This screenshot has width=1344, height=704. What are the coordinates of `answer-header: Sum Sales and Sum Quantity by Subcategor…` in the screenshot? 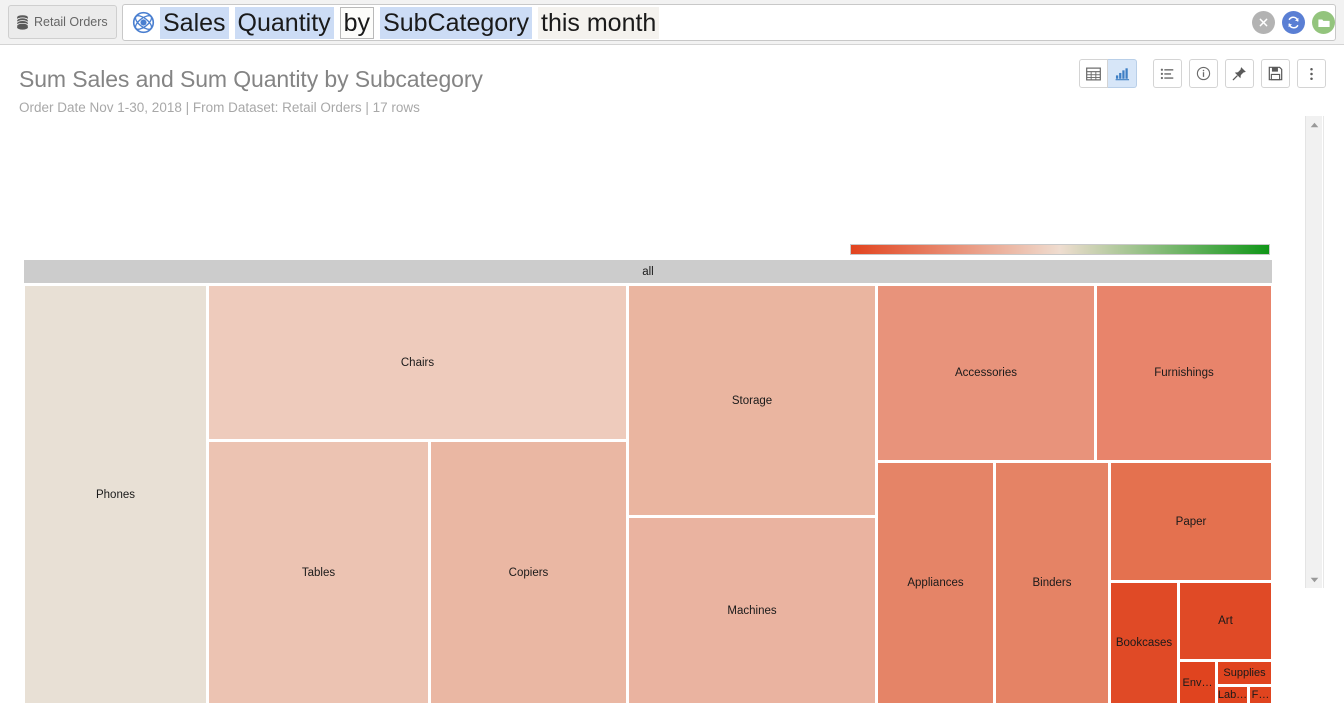 It's located at (672, 81).